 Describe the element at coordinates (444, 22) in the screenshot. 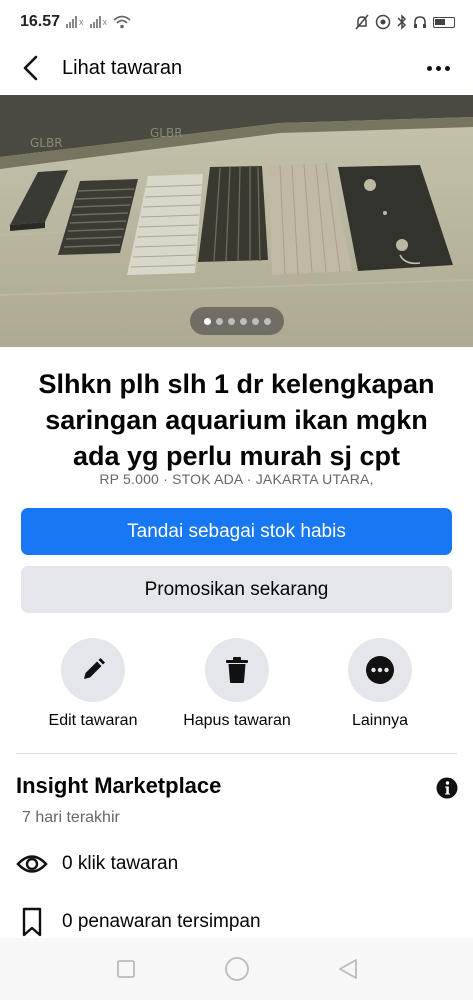

I see `battery-icon` at that location.